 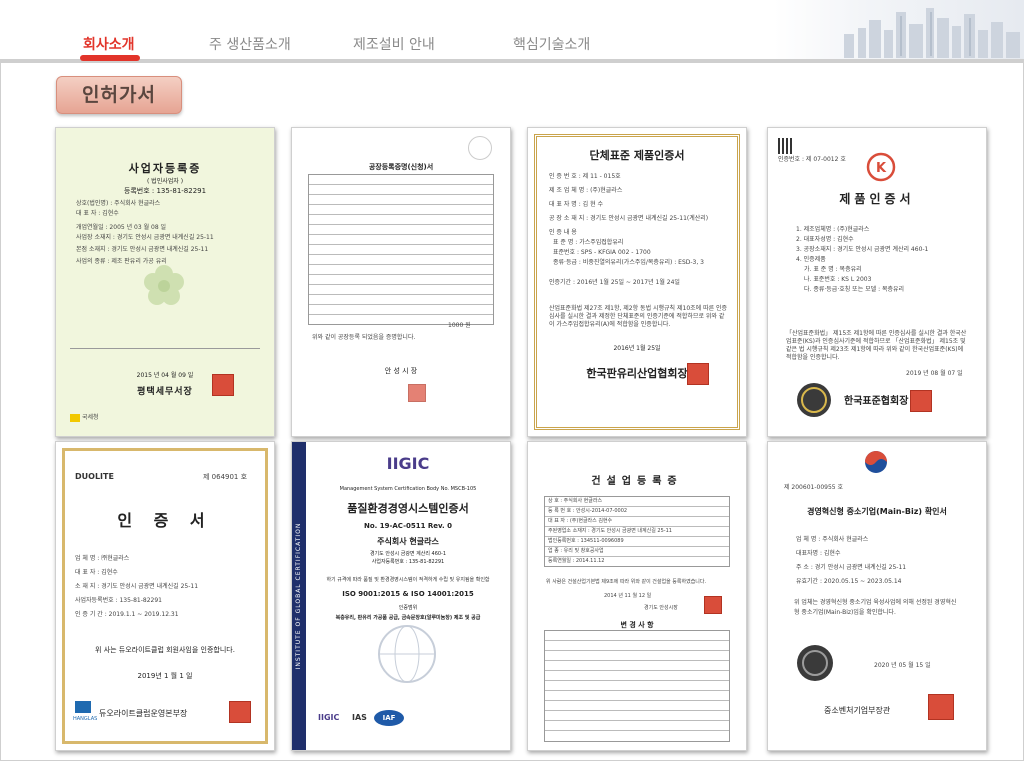 What do you see at coordinates (576, 561) in the screenshot?
I see `certificate-line: 등록연월일 : 2014.11.12` at bounding box center [576, 561].